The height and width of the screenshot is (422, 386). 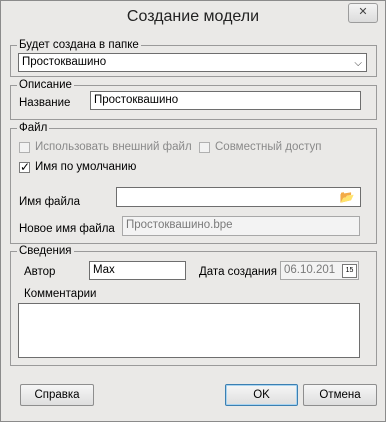 I want to click on use-external-file-checkbox, so click(x=24, y=147).